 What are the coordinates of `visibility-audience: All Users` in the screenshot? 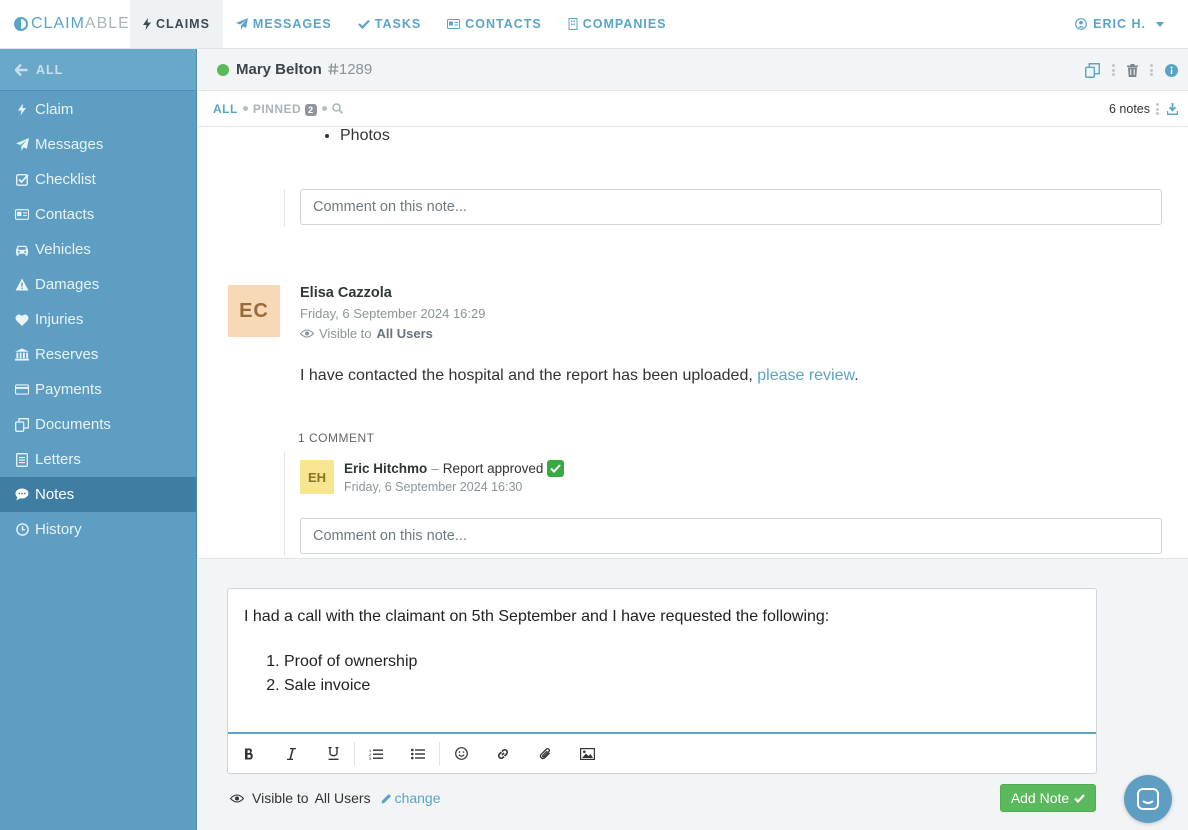 It's located at (342, 798).